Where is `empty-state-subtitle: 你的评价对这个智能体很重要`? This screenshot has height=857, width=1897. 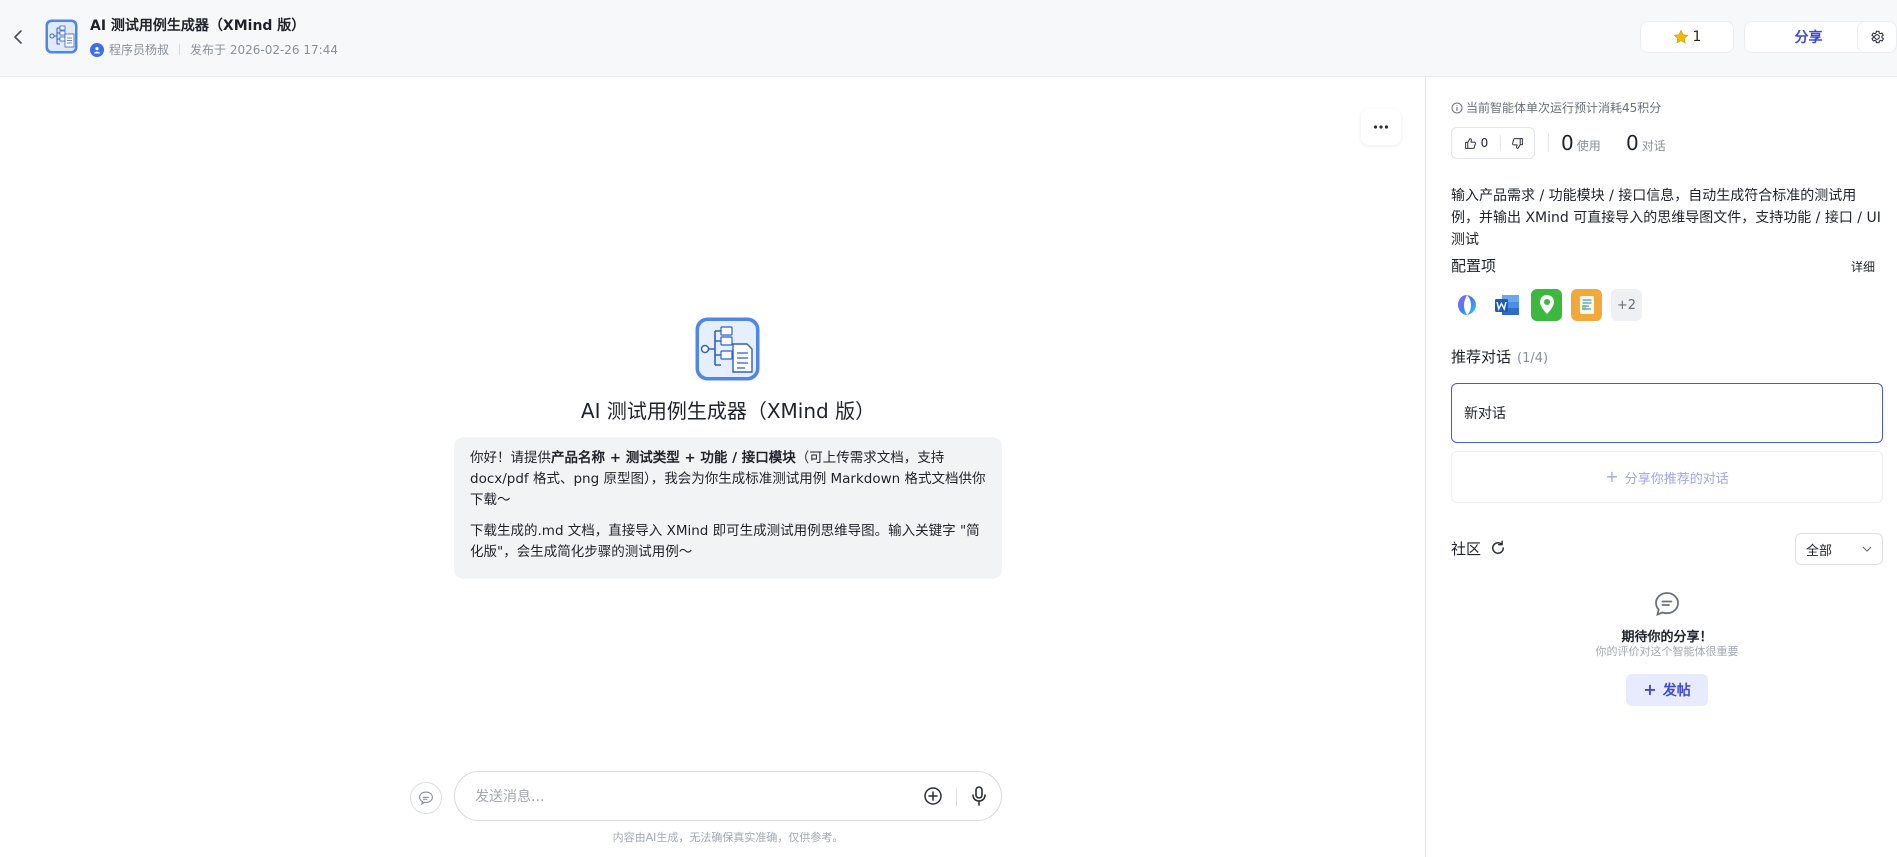 empty-state-subtitle: 你的评价对这个智能体很重要 is located at coordinates (1667, 651).